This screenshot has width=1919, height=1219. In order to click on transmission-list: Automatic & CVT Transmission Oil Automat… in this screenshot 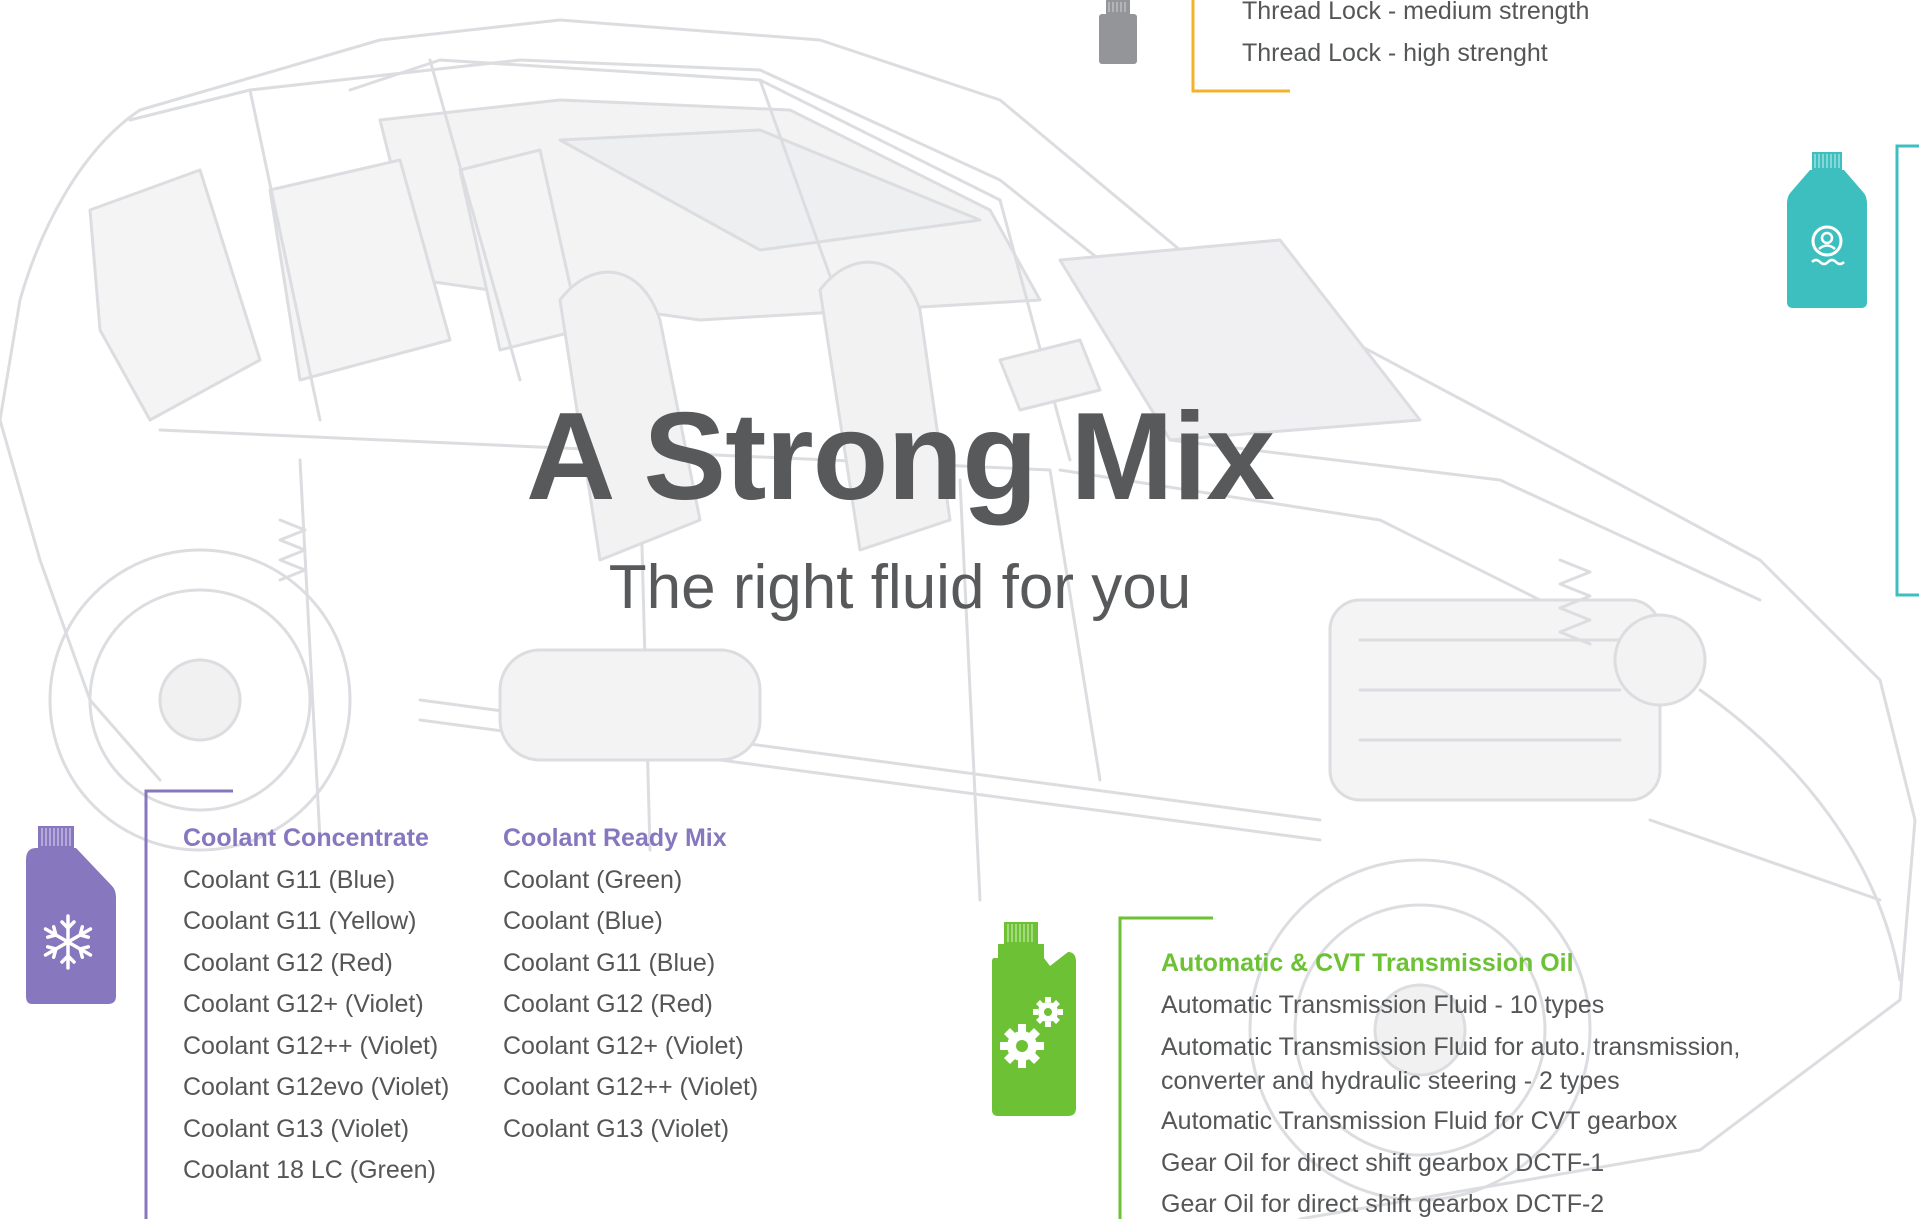, I will do `click(1471, 1081)`.